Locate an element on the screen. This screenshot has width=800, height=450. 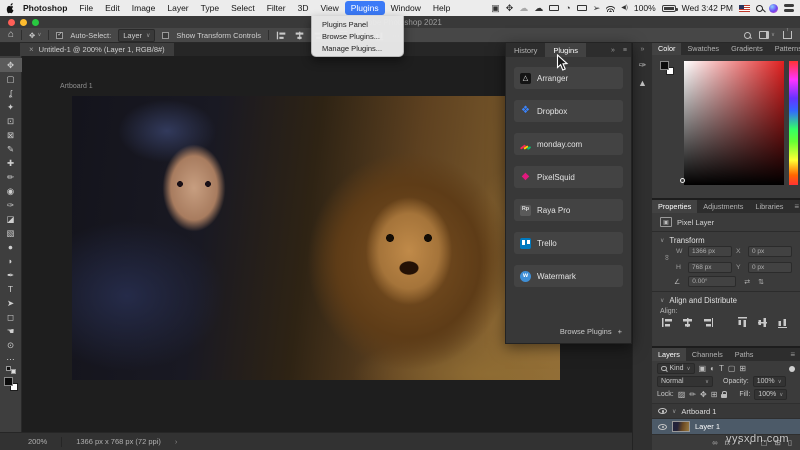
tab-patterns: Patterns is located at coordinates (784, 48).